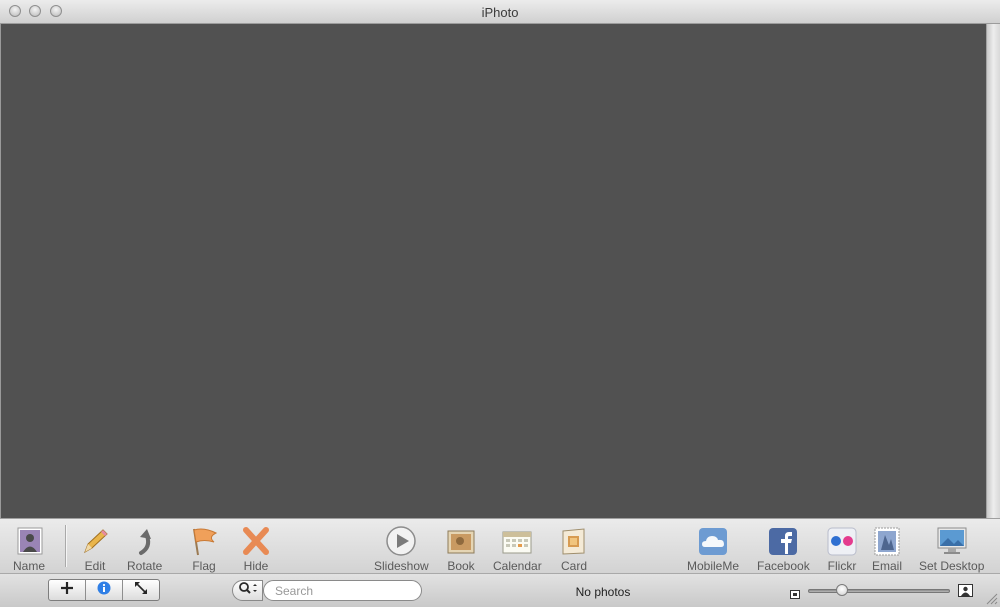  Describe the element at coordinates (95, 566) in the screenshot. I see `edit-label: Edit` at that location.